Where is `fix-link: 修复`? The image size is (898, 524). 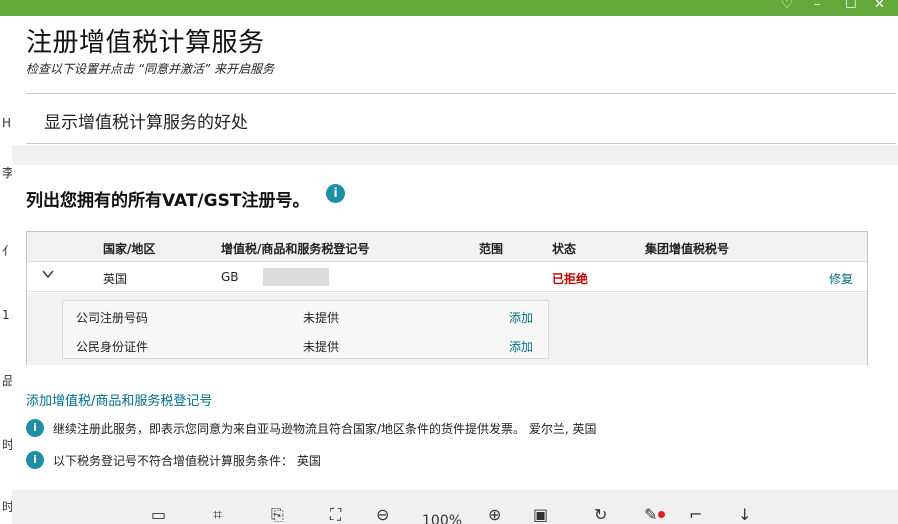
fix-link: 修复 is located at coordinates (841, 278).